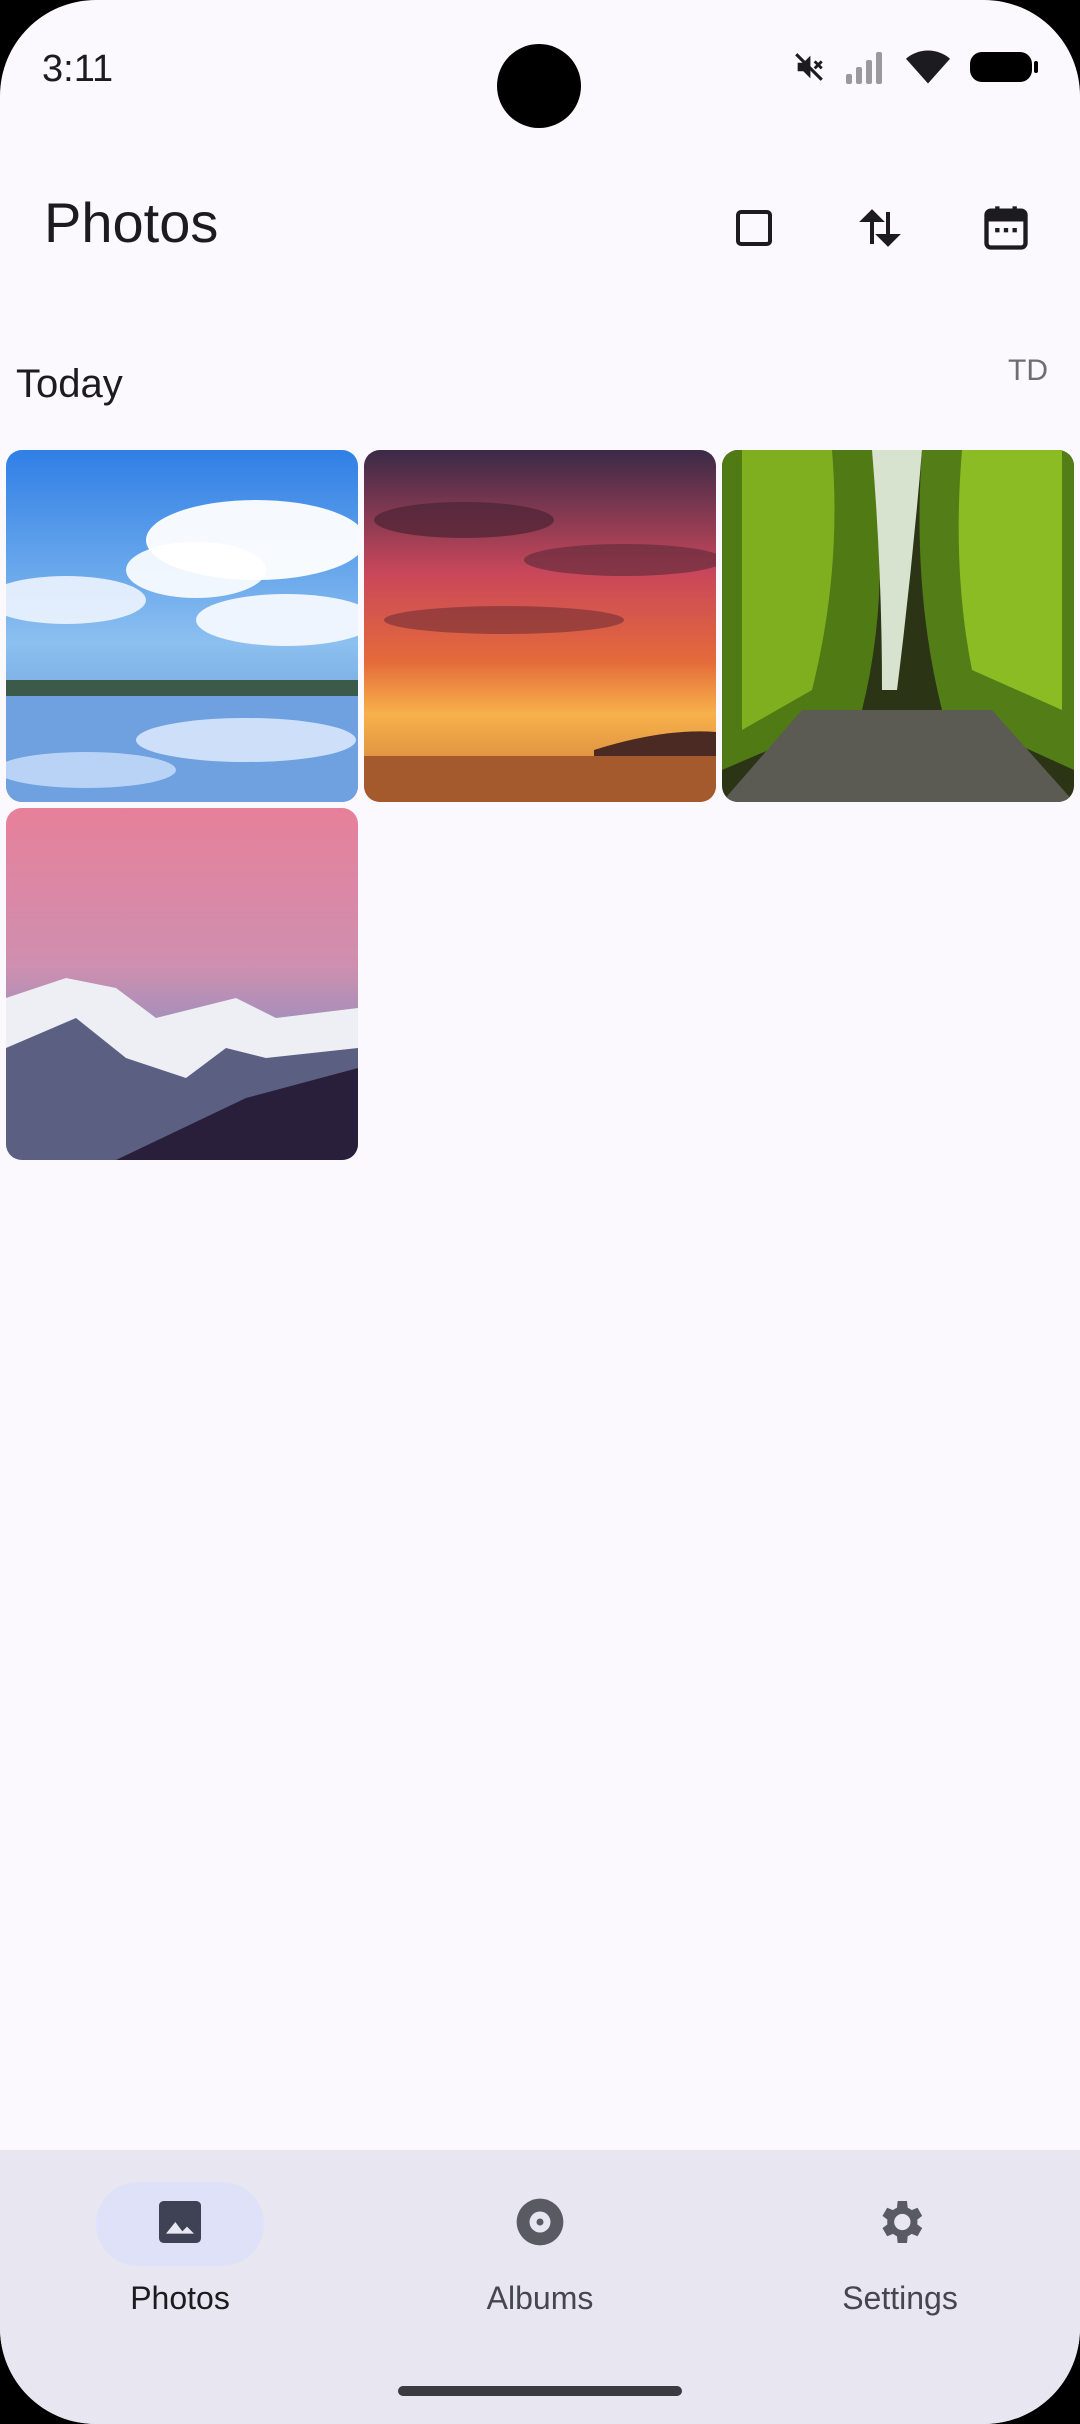 The height and width of the screenshot is (2424, 1080). I want to click on status-time: 3:11, so click(78, 69).